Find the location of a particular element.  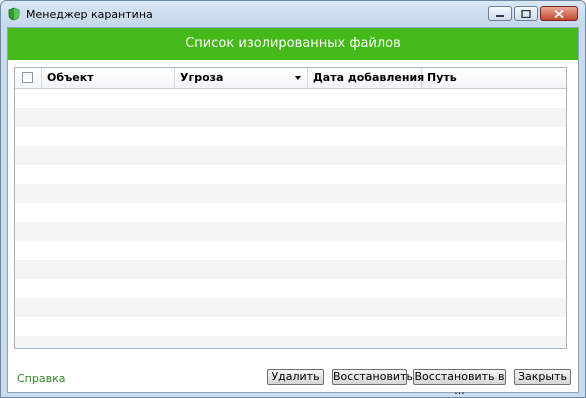

sort-down-icon is located at coordinates (298, 78).